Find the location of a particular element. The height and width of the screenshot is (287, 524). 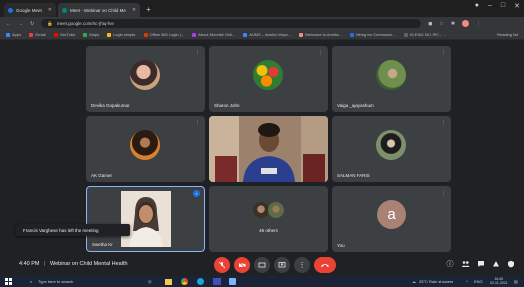

video-feed is located at coordinates (146, 219).